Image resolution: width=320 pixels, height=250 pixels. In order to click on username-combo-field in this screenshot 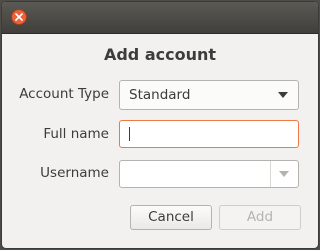, I will do `click(209, 174)`.